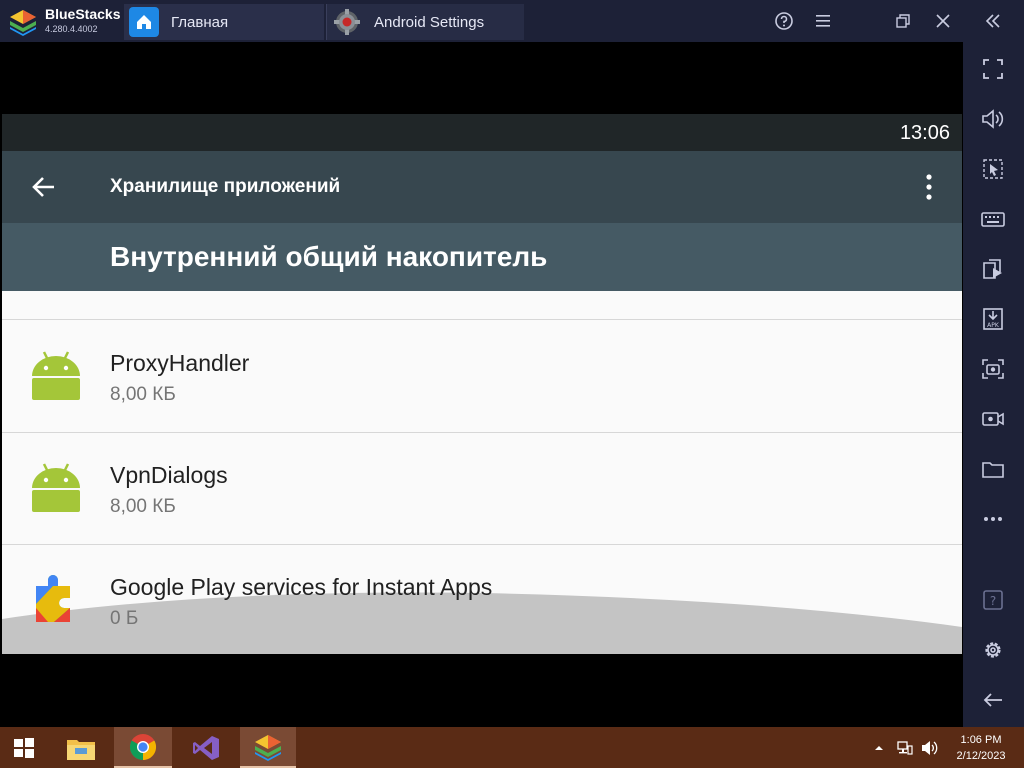 The height and width of the screenshot is (768, 1024). Describe the element at coordinates (482, 690) in the screenshot. I see `android-black-area` at that location.